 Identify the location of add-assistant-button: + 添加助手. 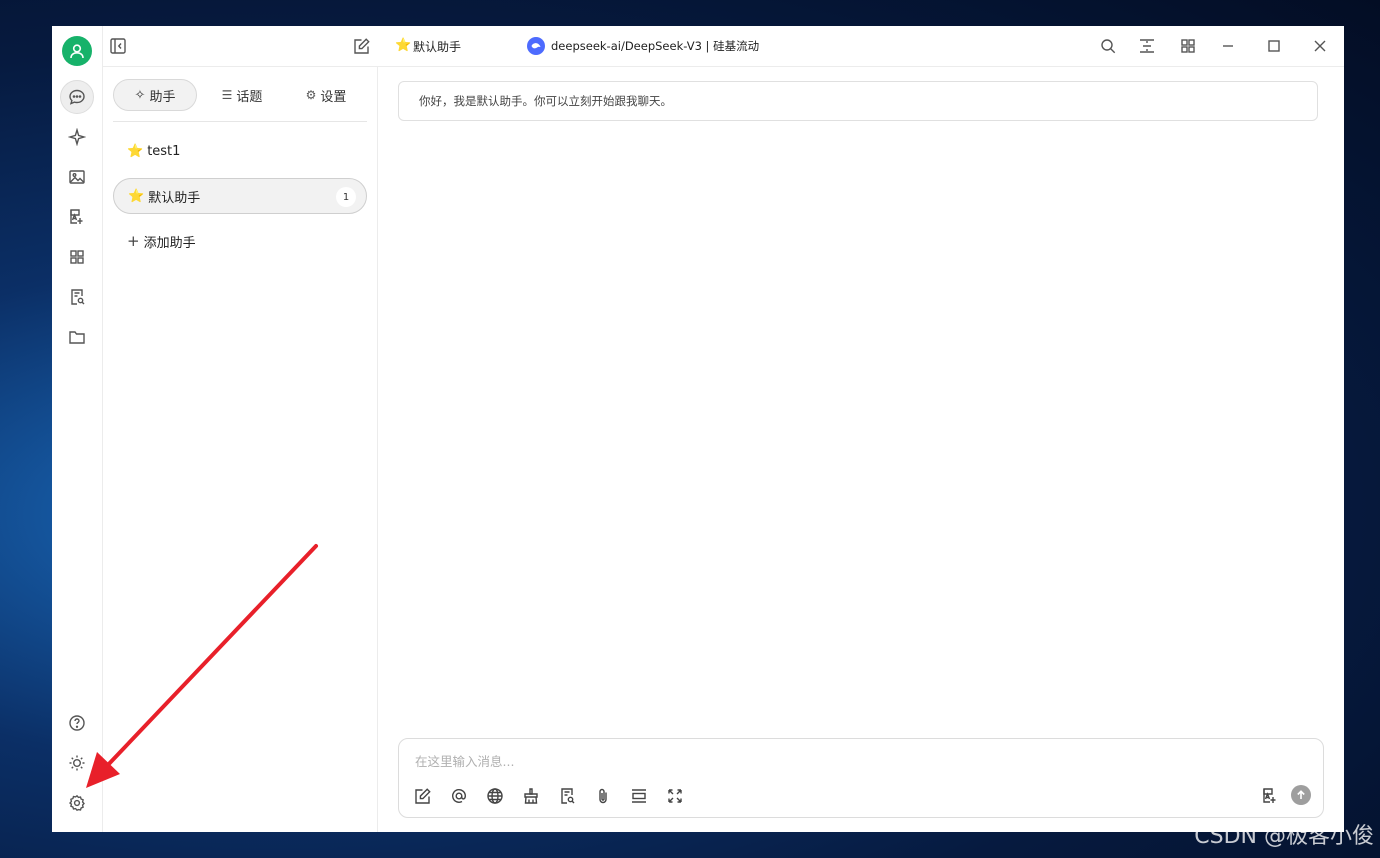
(240, 241).